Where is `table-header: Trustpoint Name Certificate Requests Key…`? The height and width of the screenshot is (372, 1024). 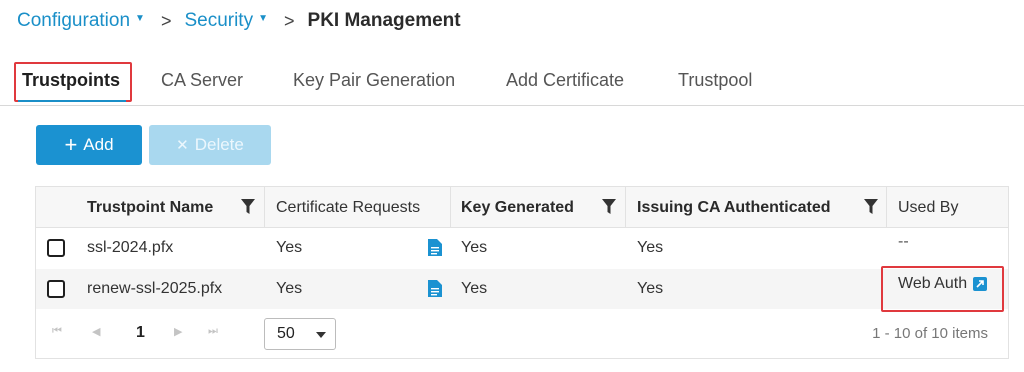
table-header: Trustpoint Name Certificate Requests Key… is located at coordinates (522, 207).